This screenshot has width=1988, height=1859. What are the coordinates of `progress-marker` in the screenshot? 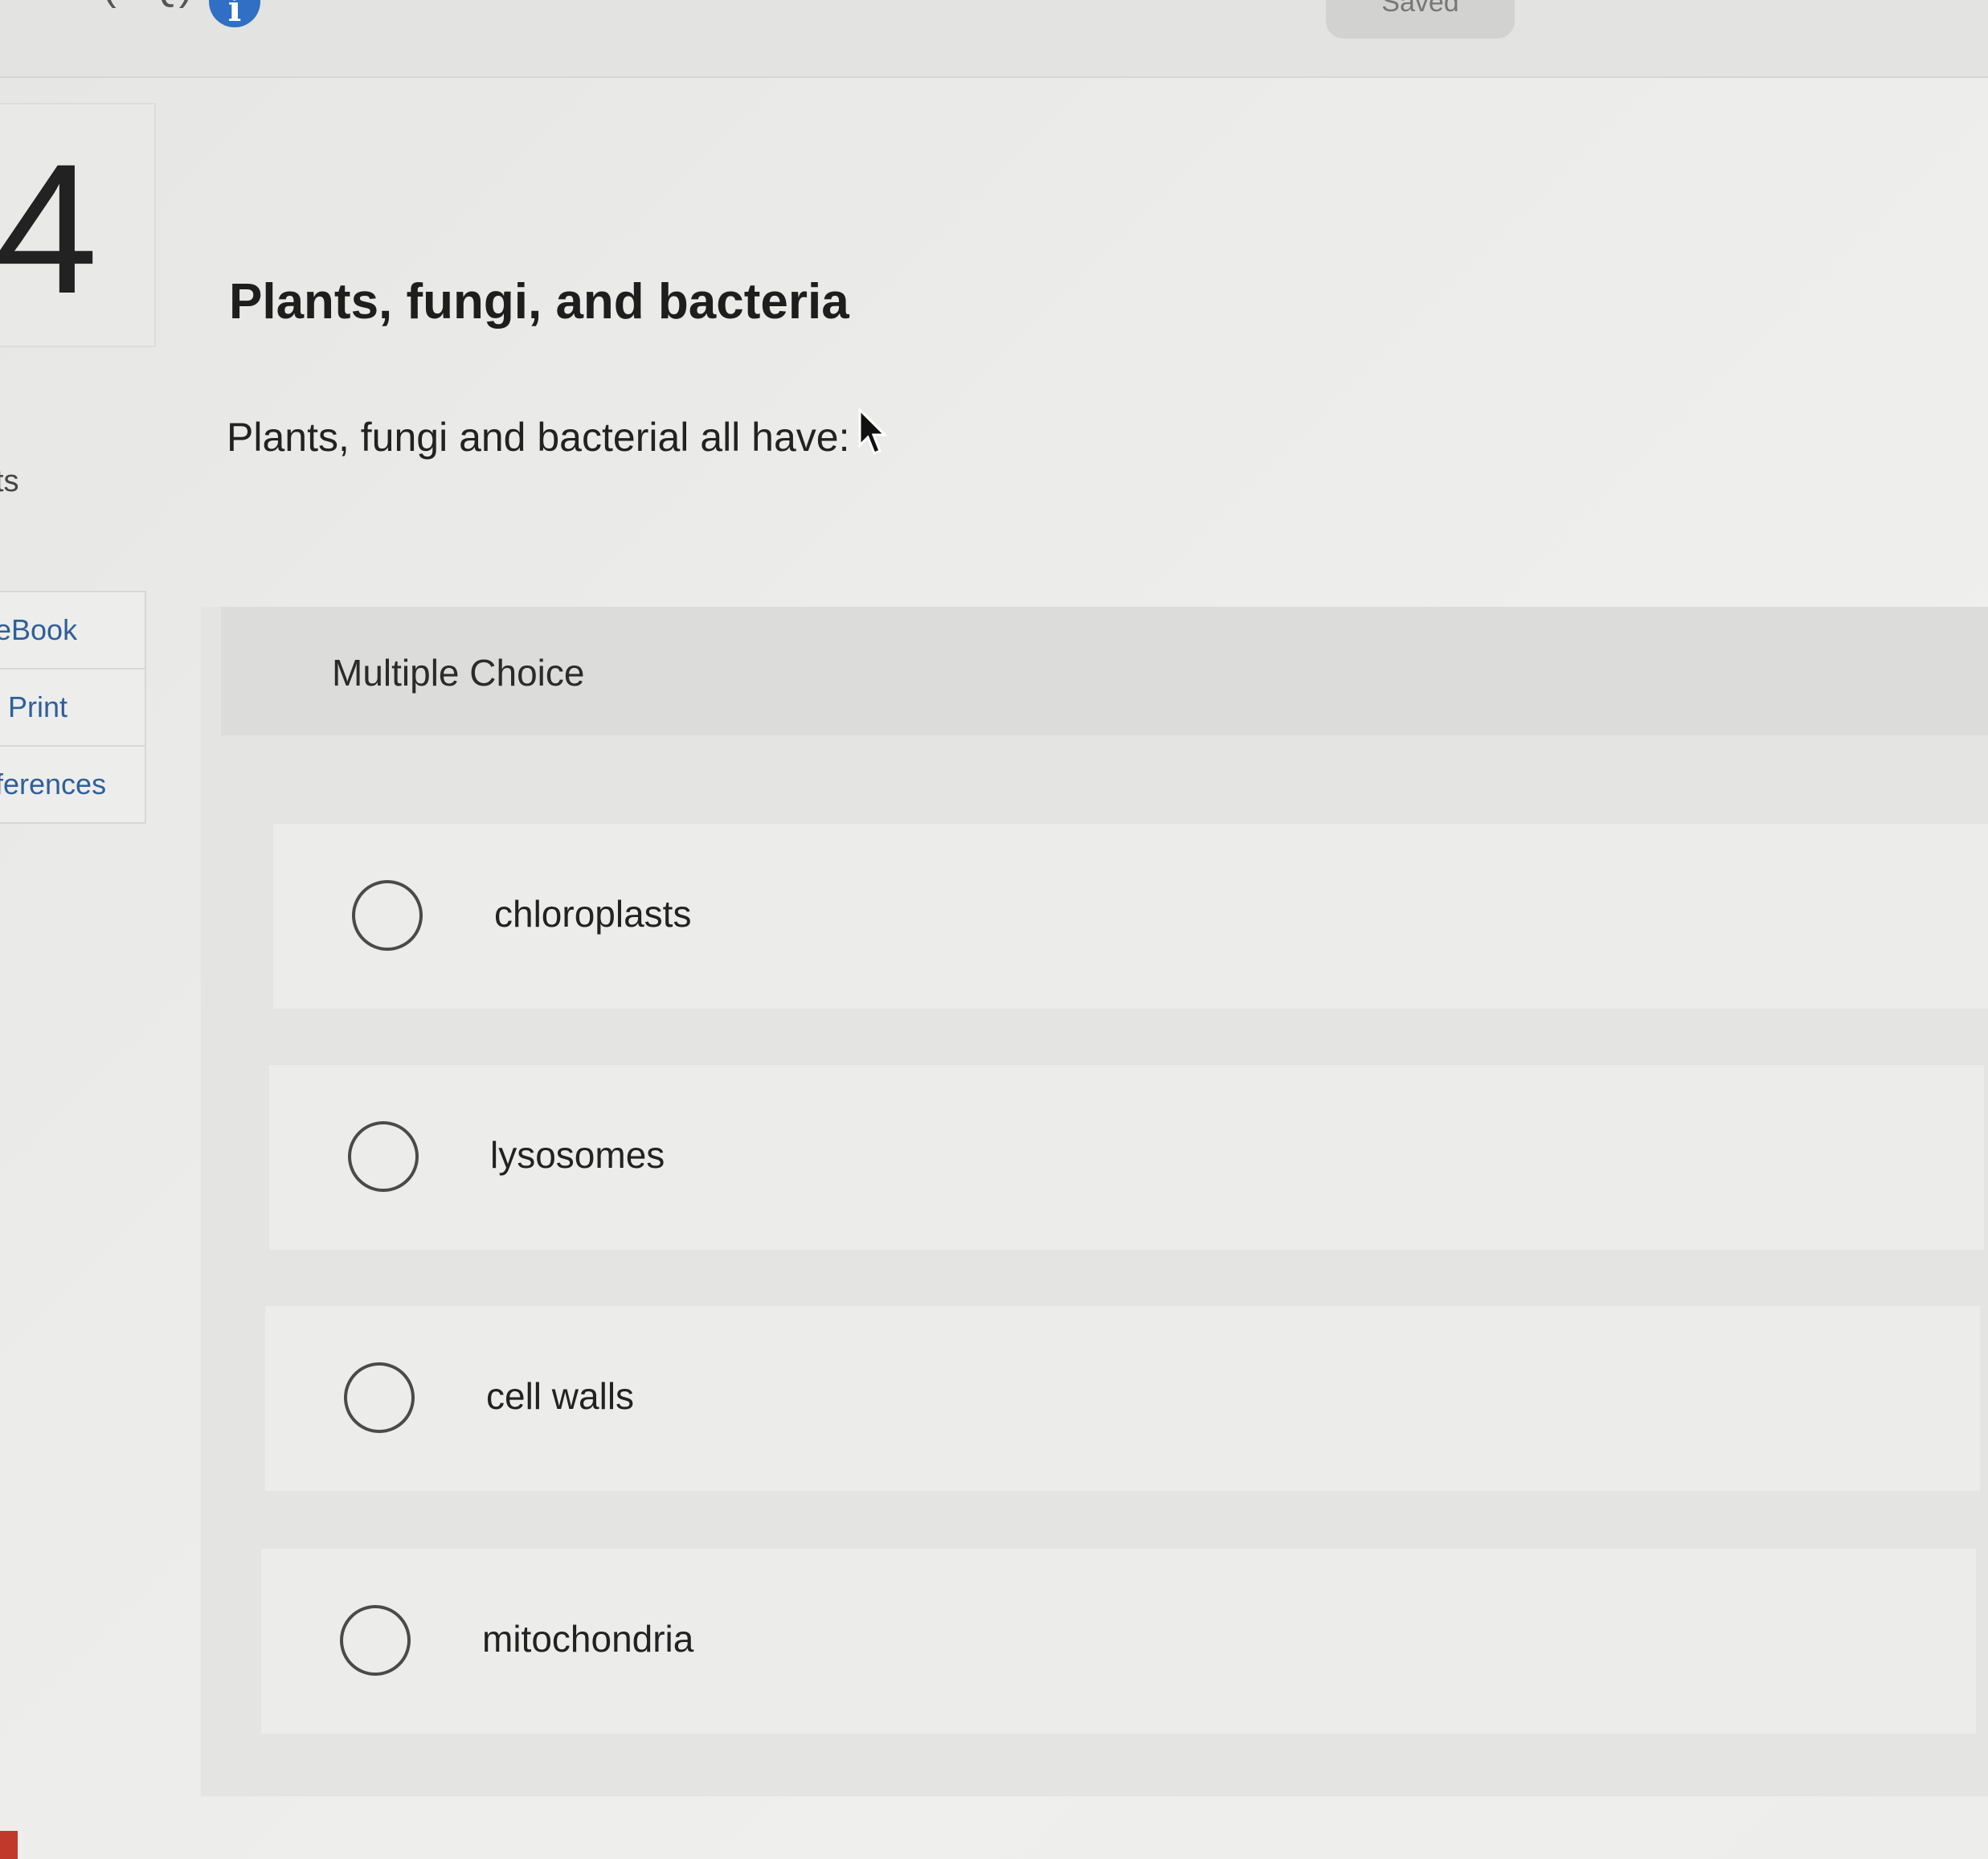 It's located at (9, 1845).